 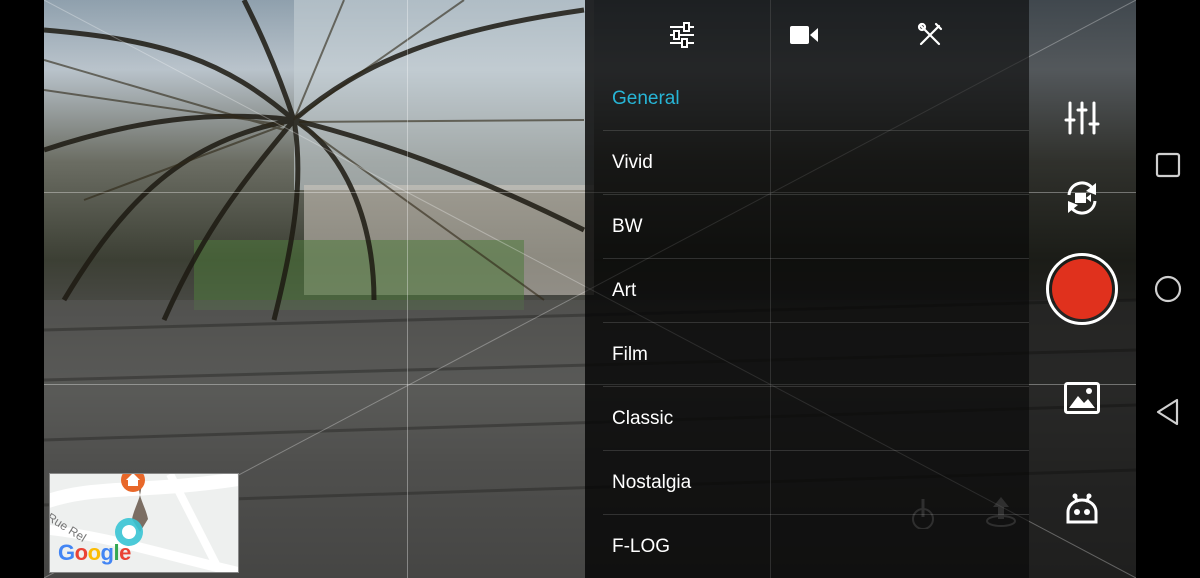 I want to click on left-black-bar, so click(x=22, y=289).